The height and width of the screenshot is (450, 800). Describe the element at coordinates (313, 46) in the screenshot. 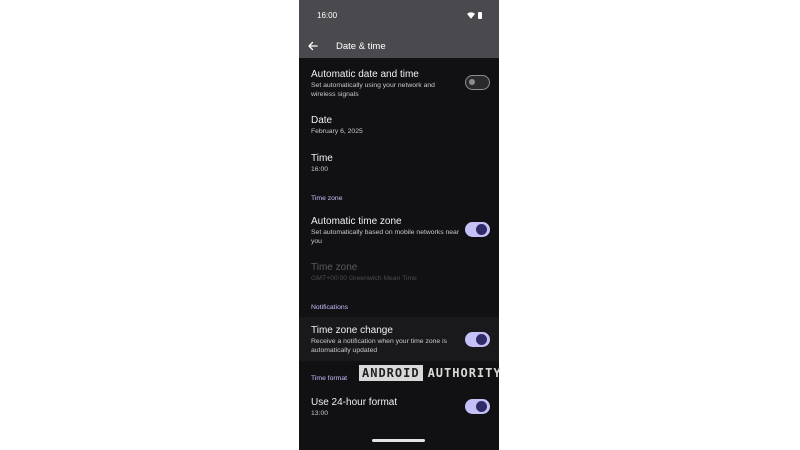

I see `back-arrow-icon` at that location.